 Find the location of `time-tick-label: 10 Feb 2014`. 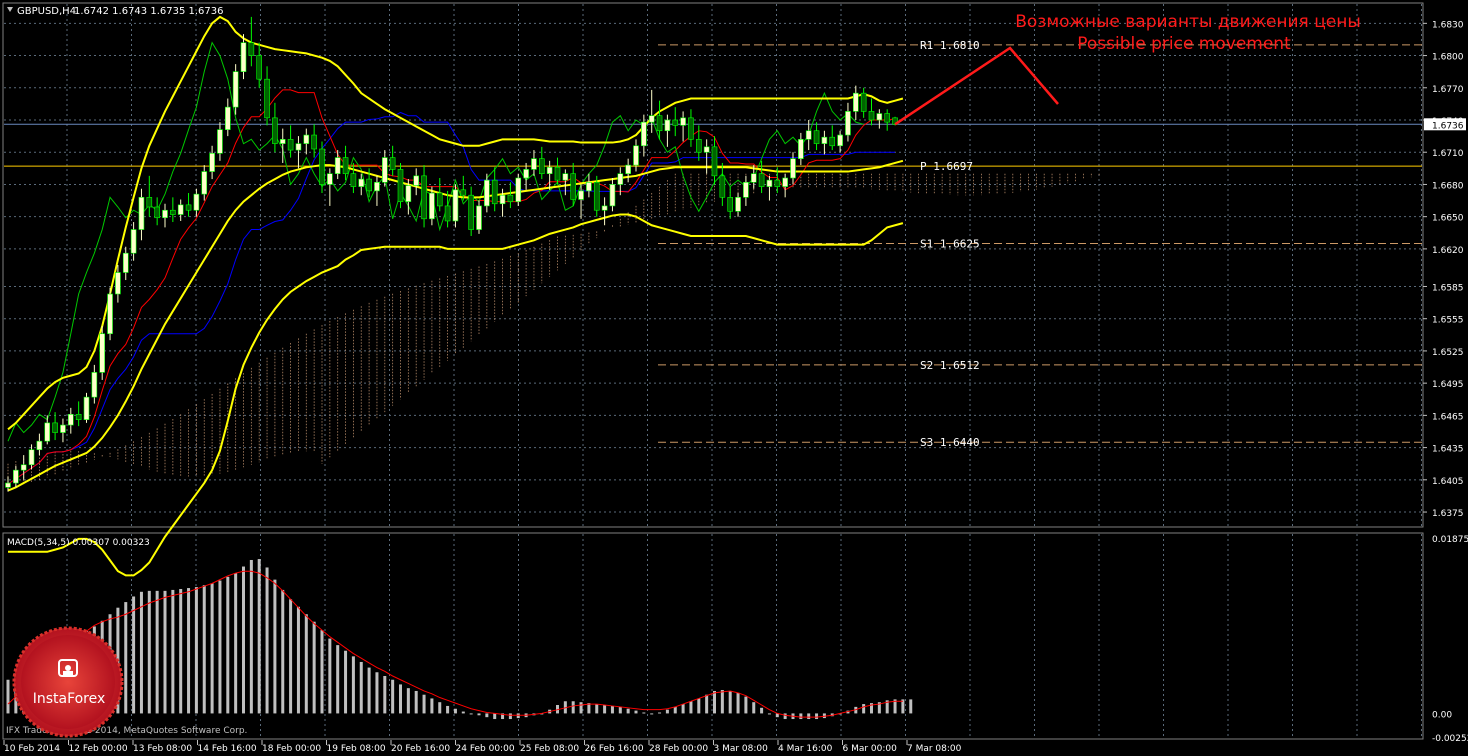

time-tick-label: 10 Feb 2014 is located at coordinates (32, 749).